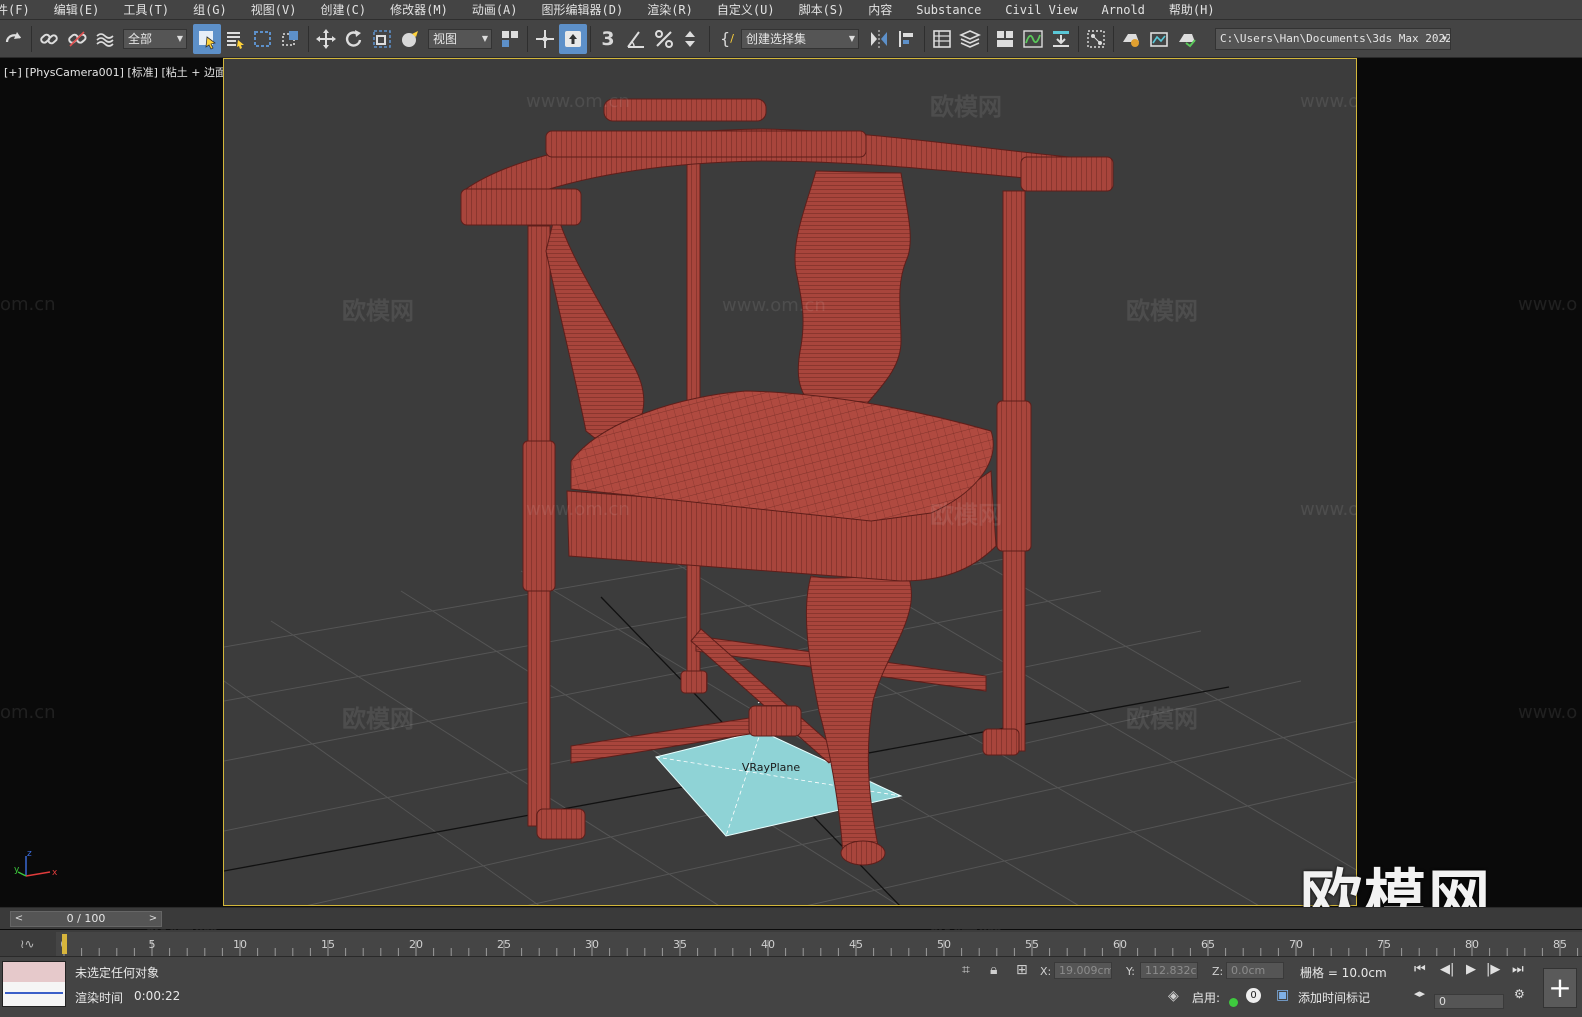 The height and width of the screenshot is (1017, 1582). I want to click on angle-snap-icon, so click(636, 39).